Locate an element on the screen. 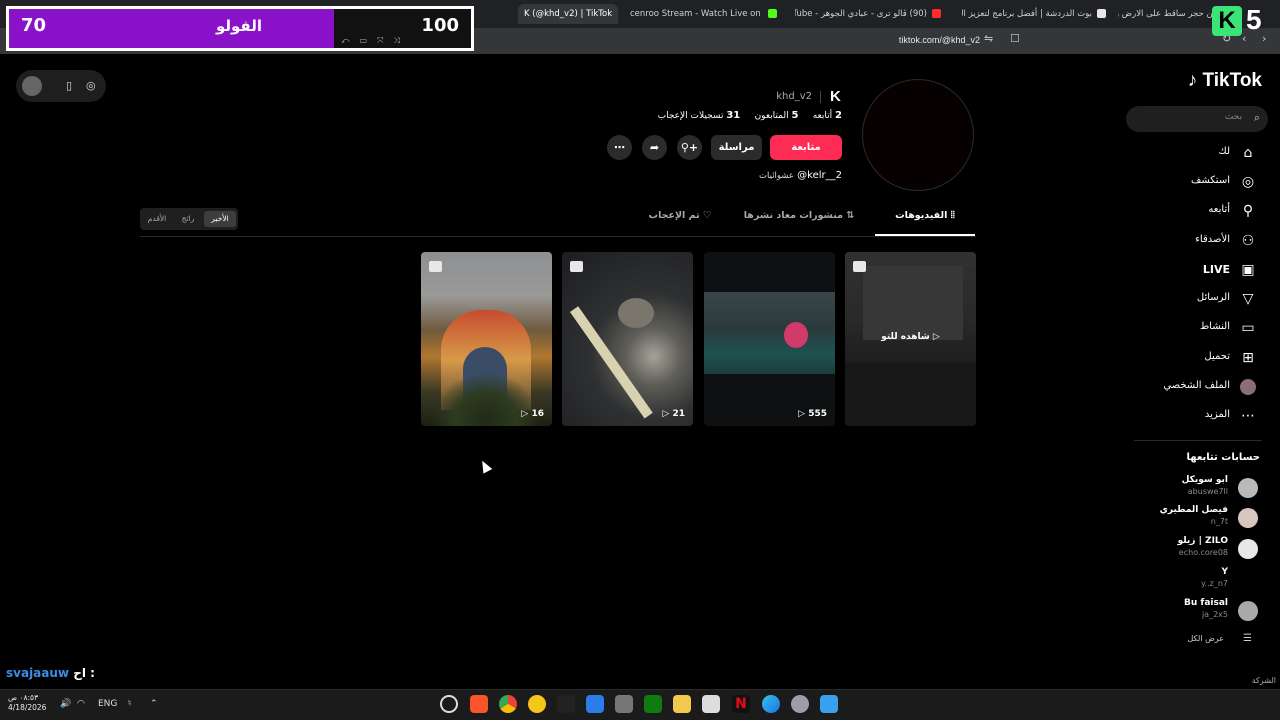  sidebar-item-upload: ⊞ تحميل is located at coordinates (1196, 359).